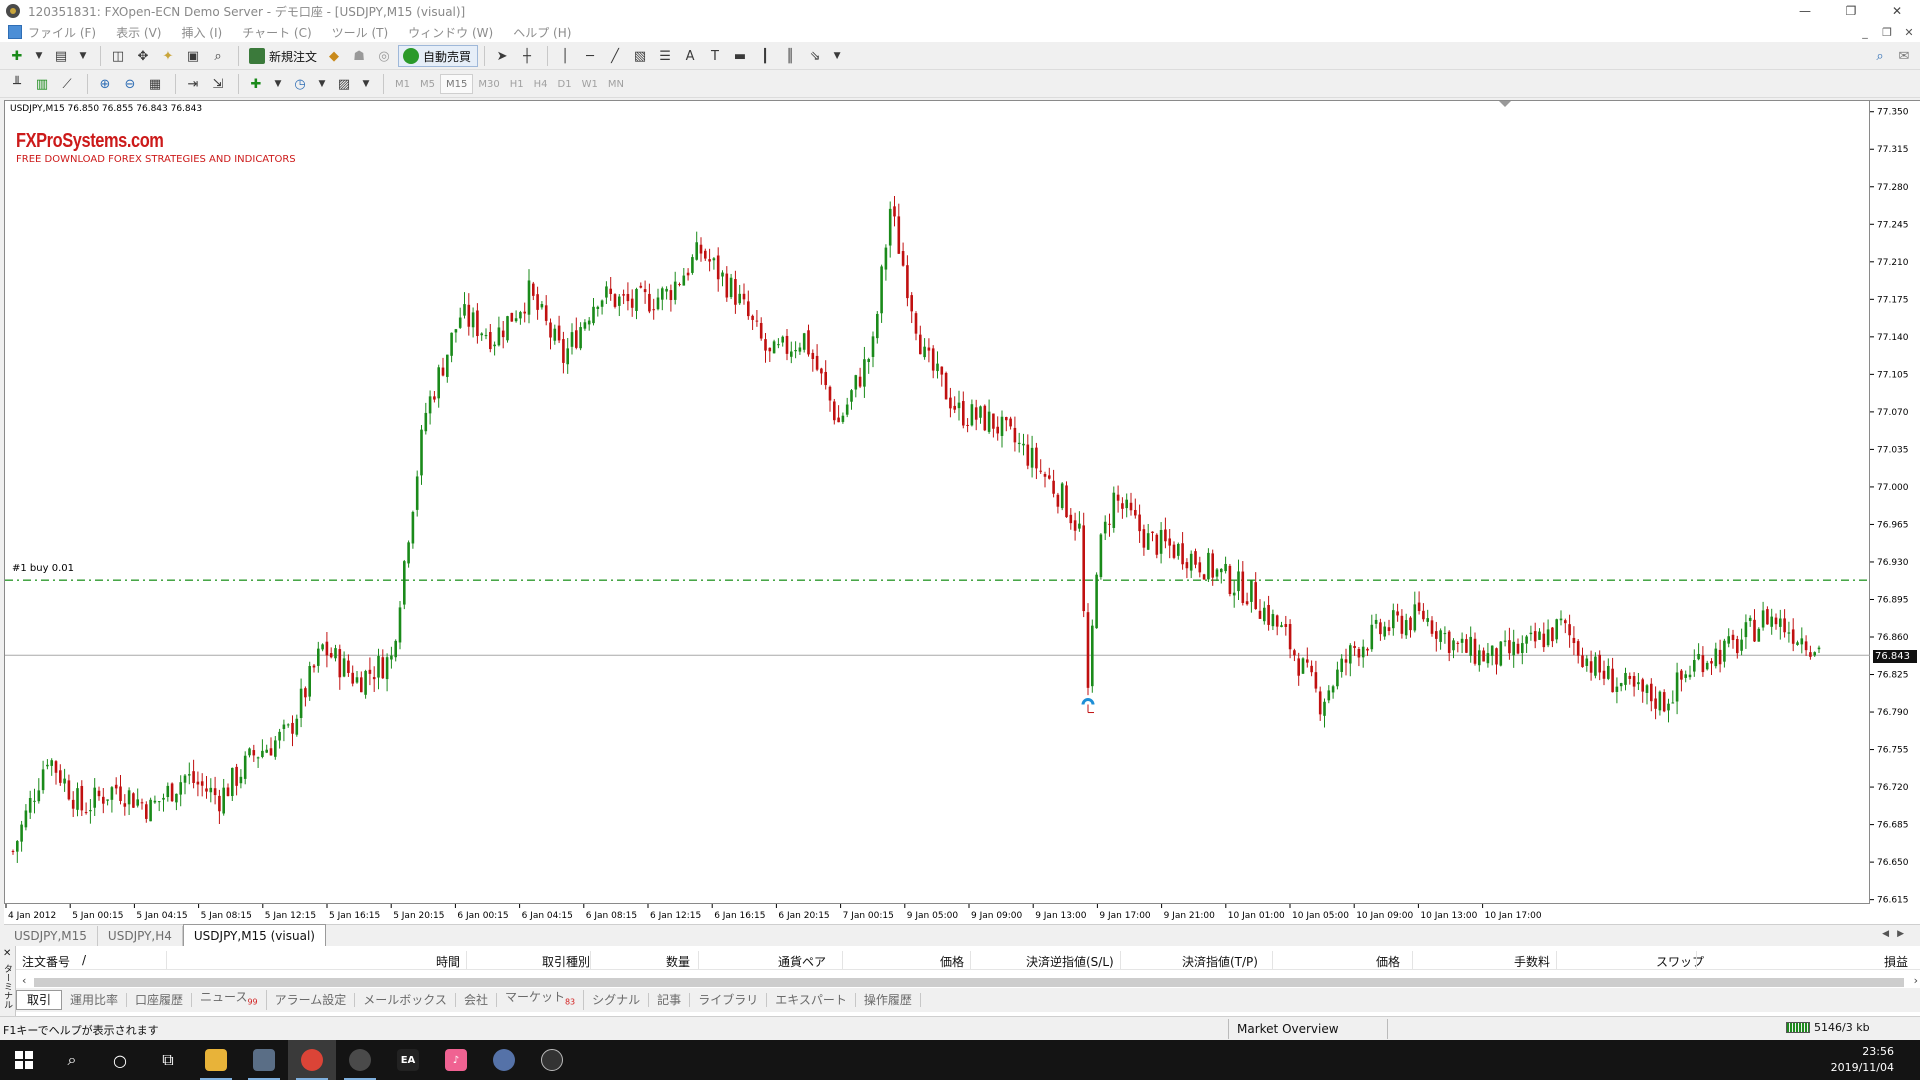  Describe the element at coordinates (130, 84) in the screenshot. I see `zoom-out-icon: ⊖` at that location.